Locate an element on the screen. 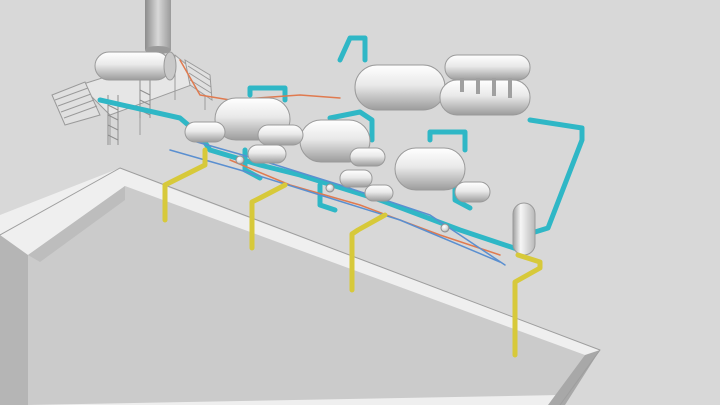 The height and width of the screenshot is (405, 720). drum-extension is located at coordinates (485, 97).